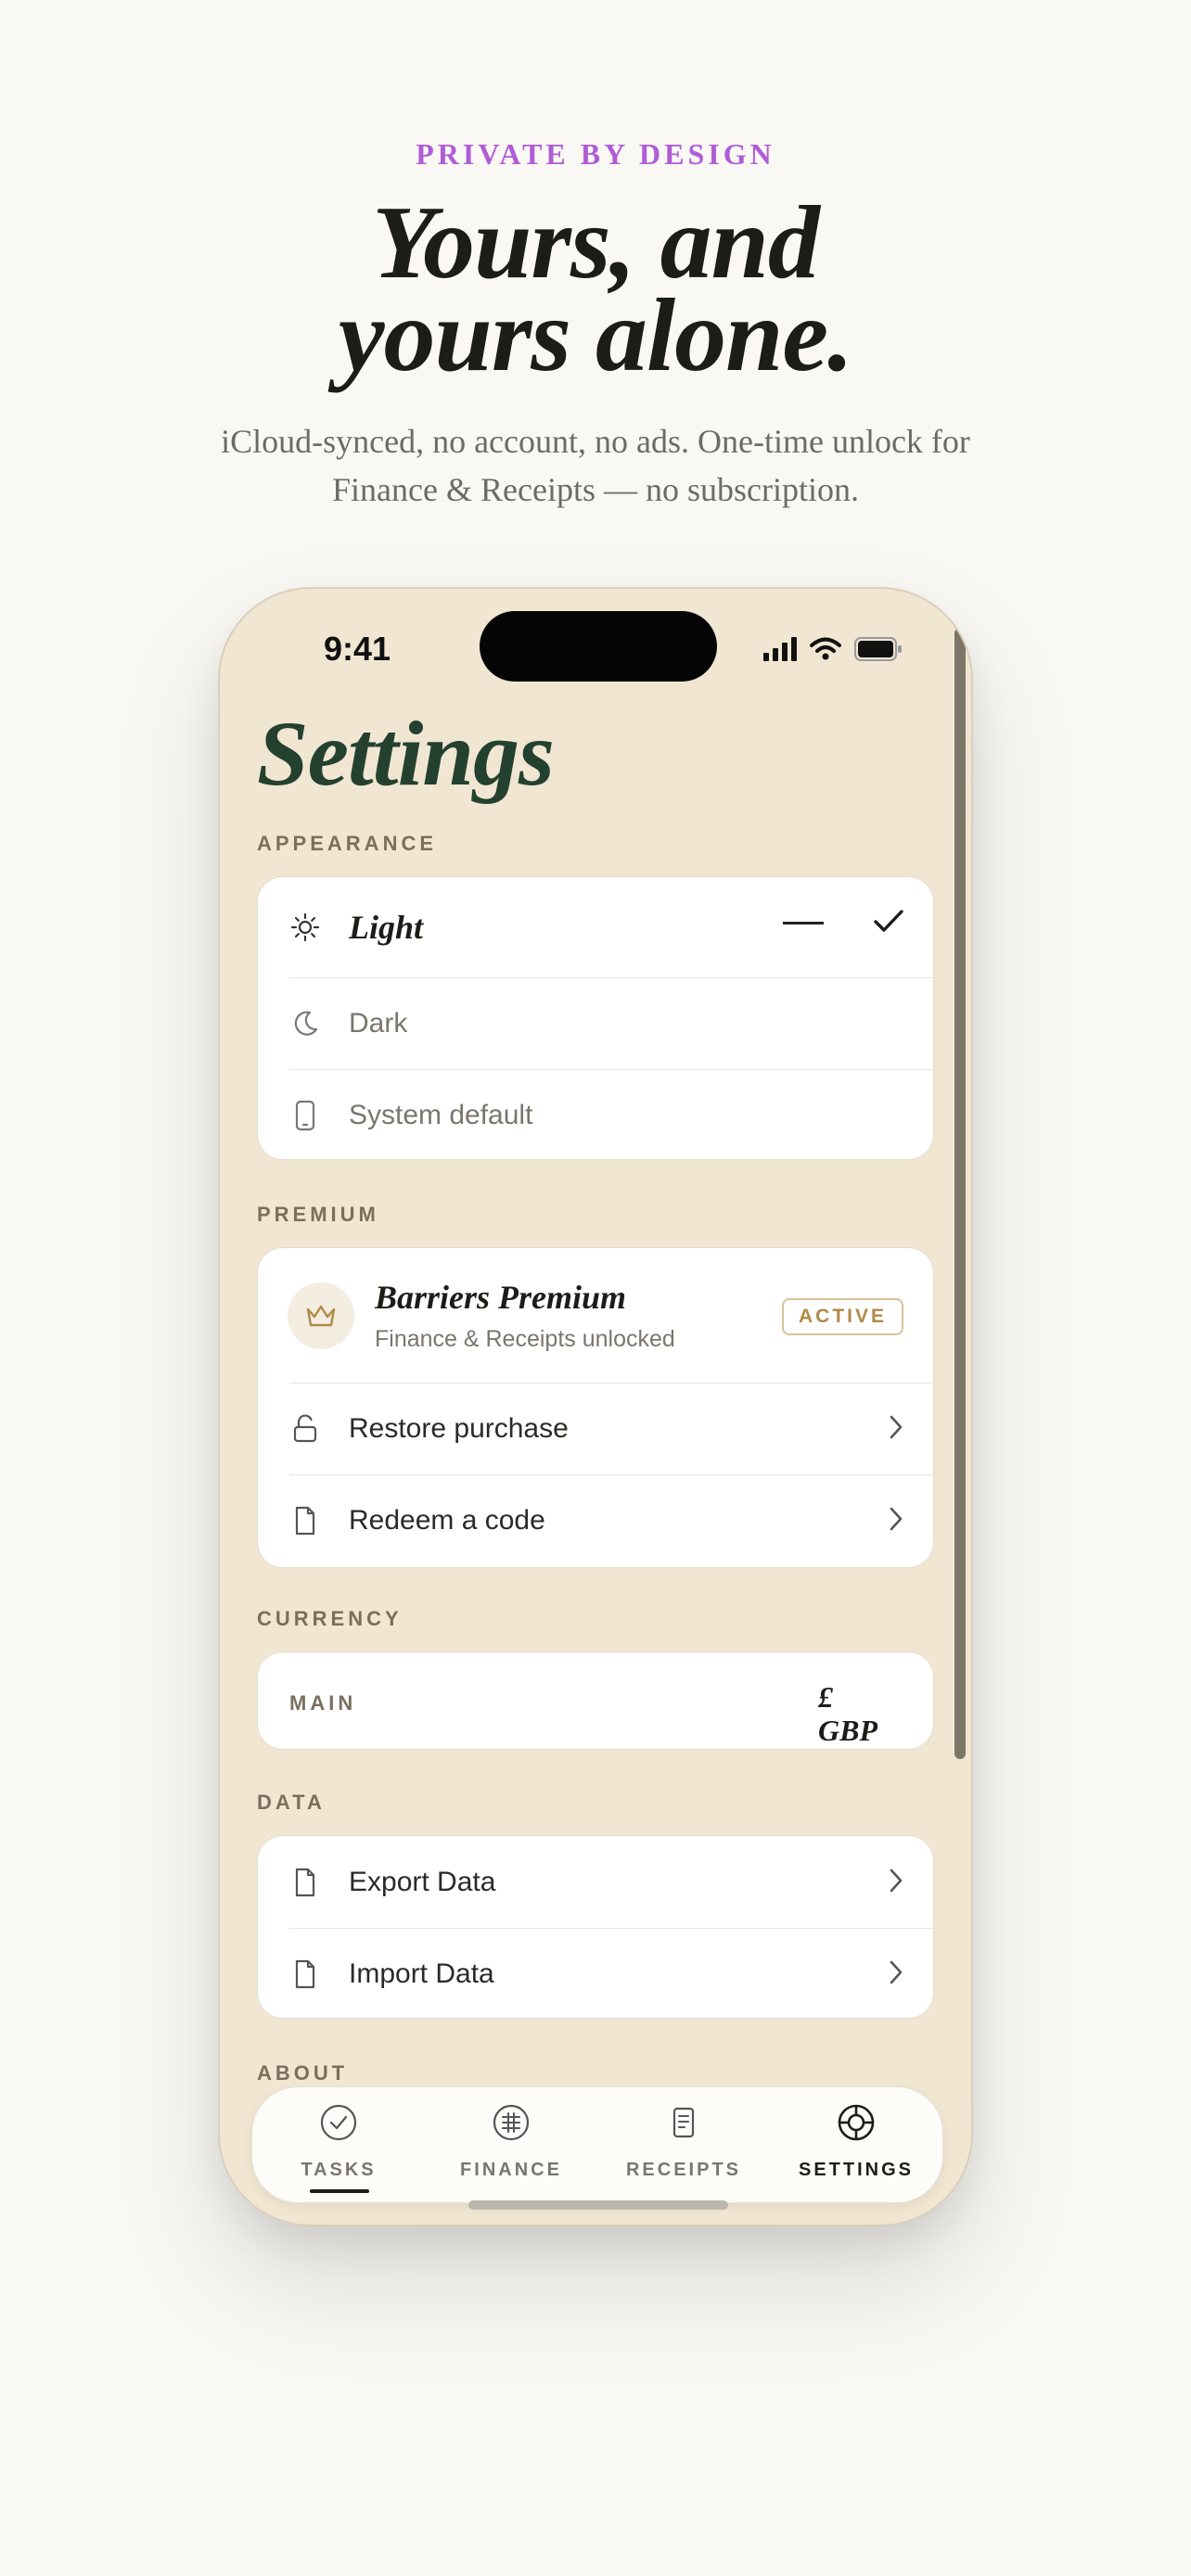  What do you see at coordinates (596, 243) in the screenshot?
I see `headline-line-1: Yours, and` at bounding box center [596, 243].